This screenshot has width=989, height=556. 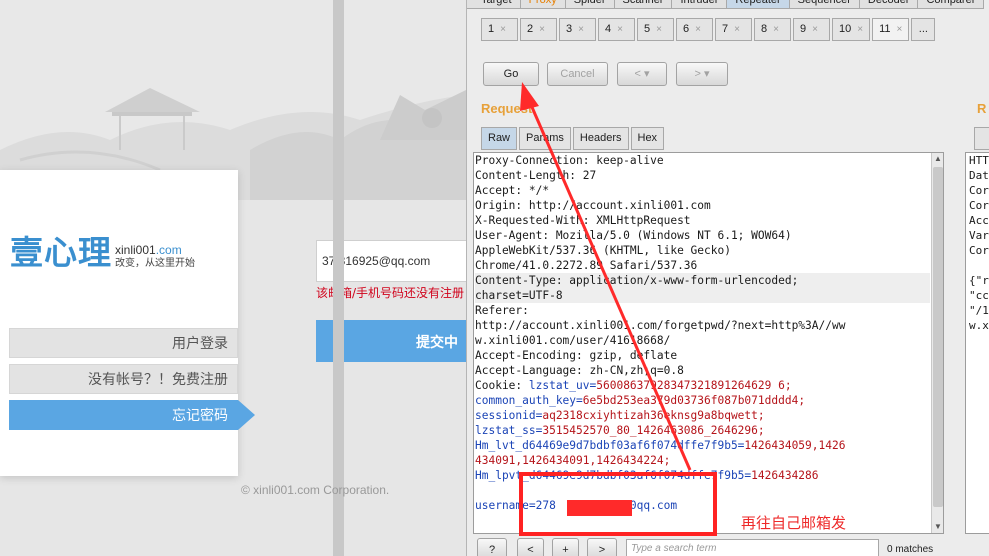 I want to click on tab-intruder: Intruder, so click(x=700, y=4).